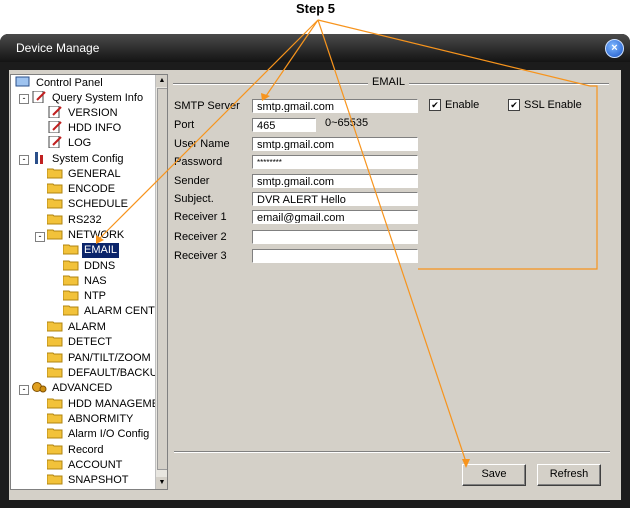  I want to click on settings-icon, so click(39, 158).